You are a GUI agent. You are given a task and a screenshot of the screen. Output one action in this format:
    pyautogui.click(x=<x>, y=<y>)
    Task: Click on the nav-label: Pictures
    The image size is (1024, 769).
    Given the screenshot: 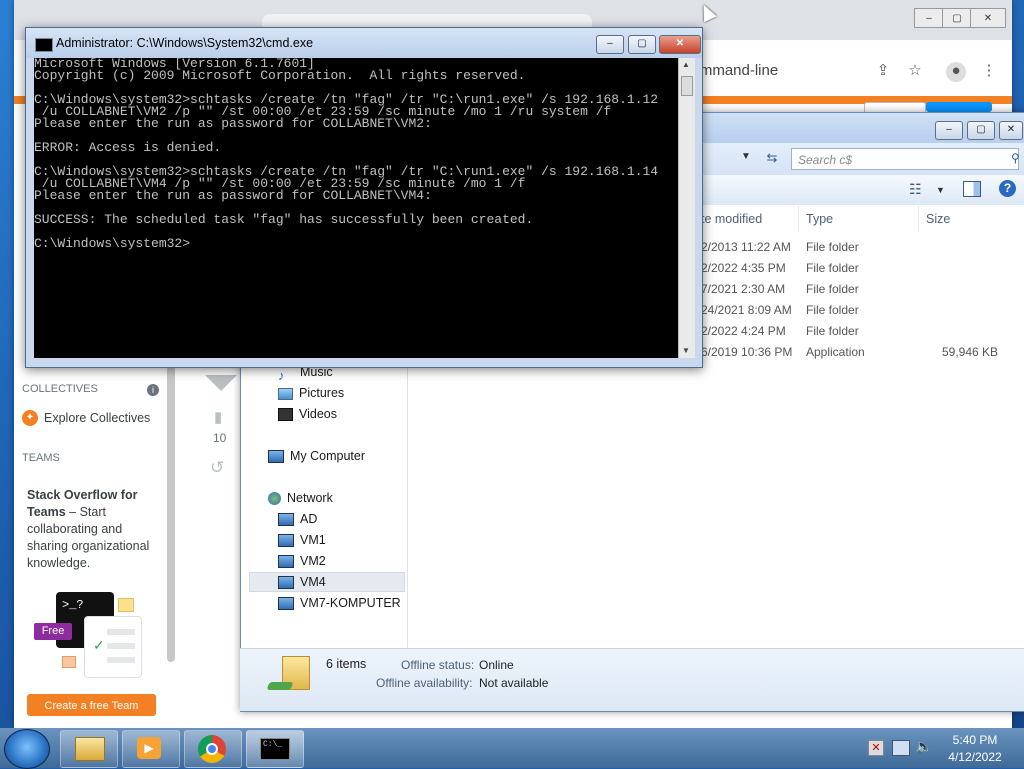 What is the action you would take?
    pyautogui.click(x=322, y=393)
    